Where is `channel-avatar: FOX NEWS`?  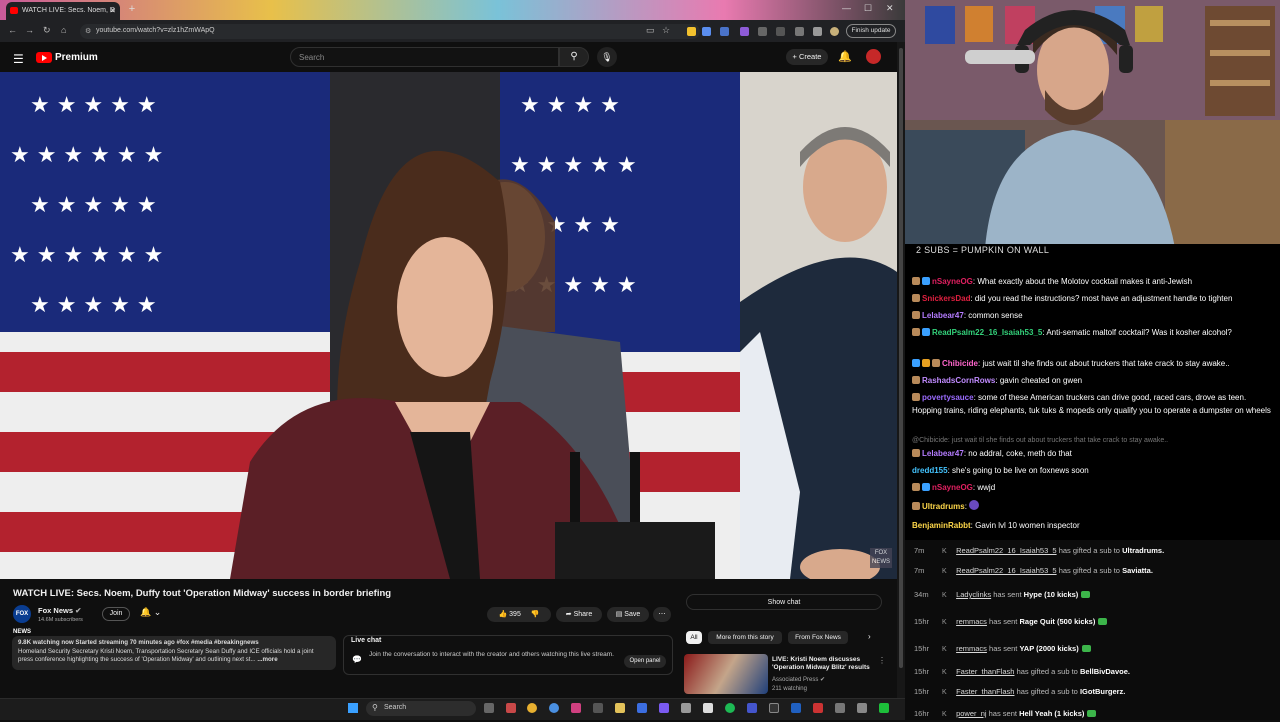
channel-avatar: FOX NEWS is located at coordinates (22, 620).